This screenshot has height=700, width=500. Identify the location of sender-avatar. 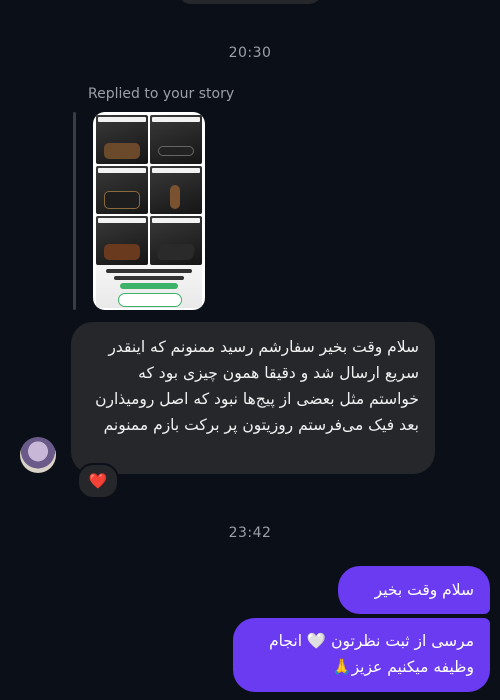
(38, 455).